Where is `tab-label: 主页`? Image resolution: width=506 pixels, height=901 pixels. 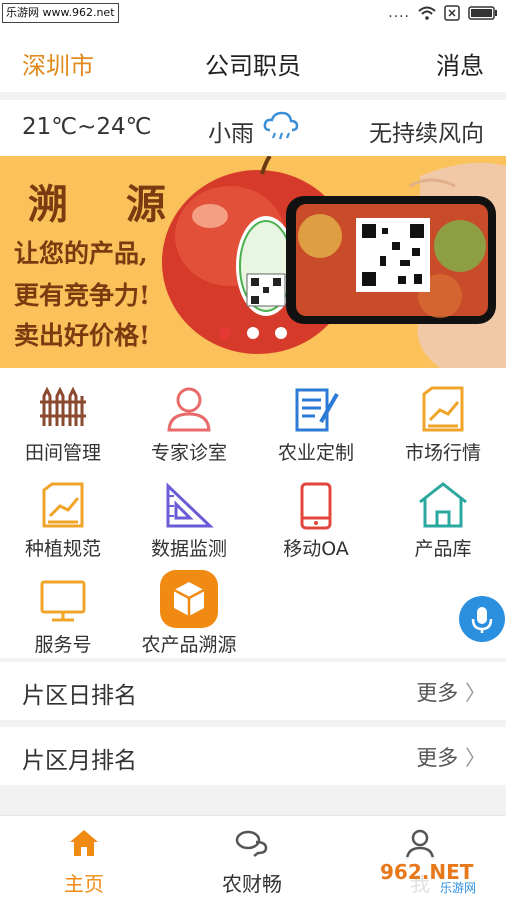
tab-label: 主页 is located at coordinates (84, 884).